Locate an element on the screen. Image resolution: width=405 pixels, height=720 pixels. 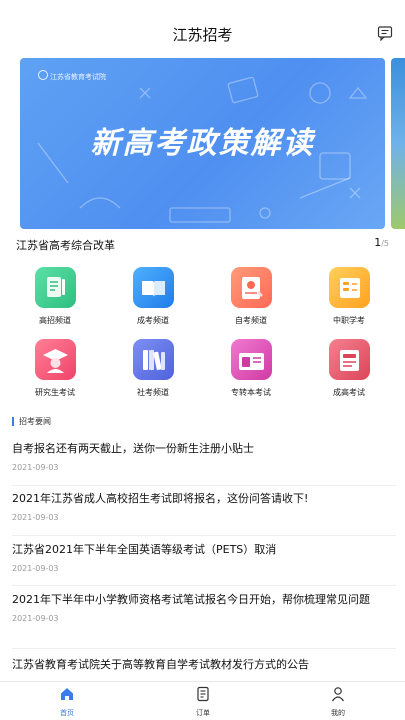
channel-label: 成考频道 is located at coordinates (153, 320).